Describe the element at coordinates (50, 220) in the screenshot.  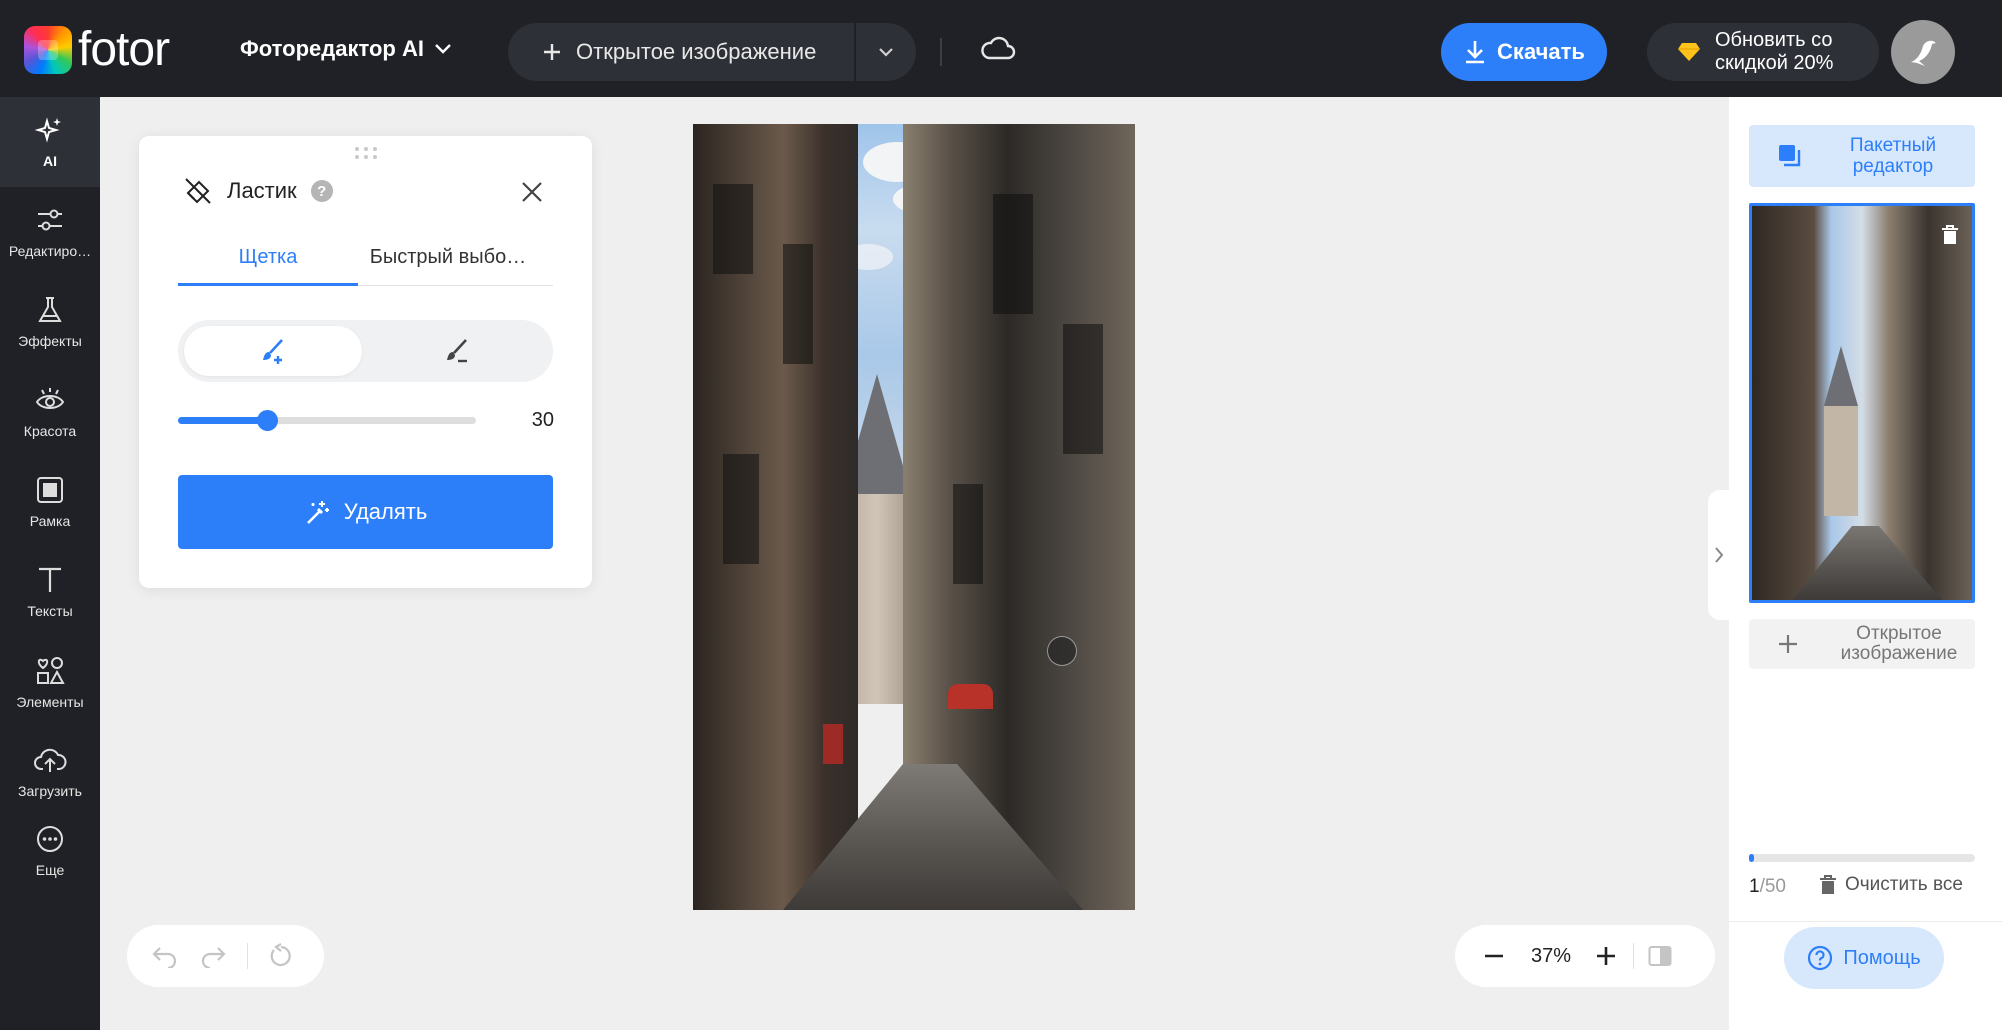
I see `sliders-icon` at that location.